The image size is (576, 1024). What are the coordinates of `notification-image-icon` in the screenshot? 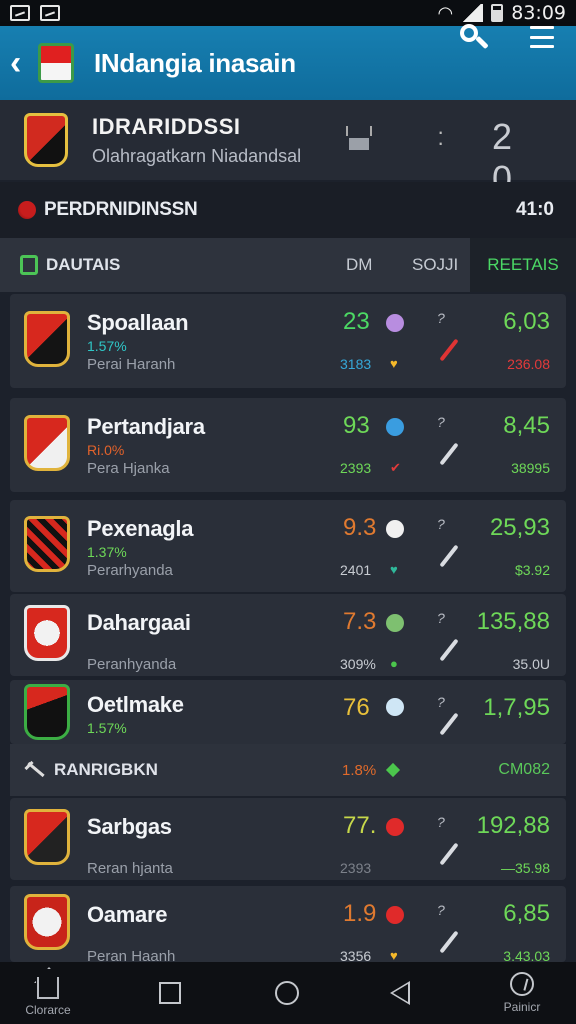 It's located at (20, 13).